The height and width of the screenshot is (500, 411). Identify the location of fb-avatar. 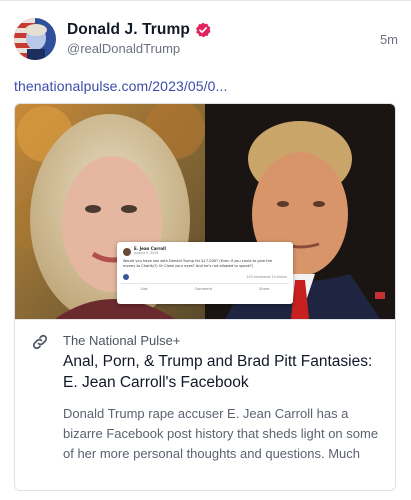
(127, 252).